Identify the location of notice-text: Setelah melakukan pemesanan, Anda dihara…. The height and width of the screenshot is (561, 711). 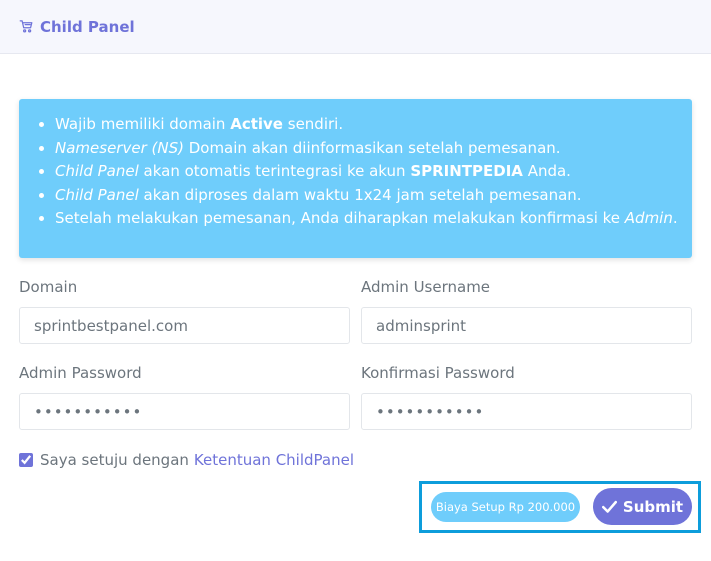
(340, 218).